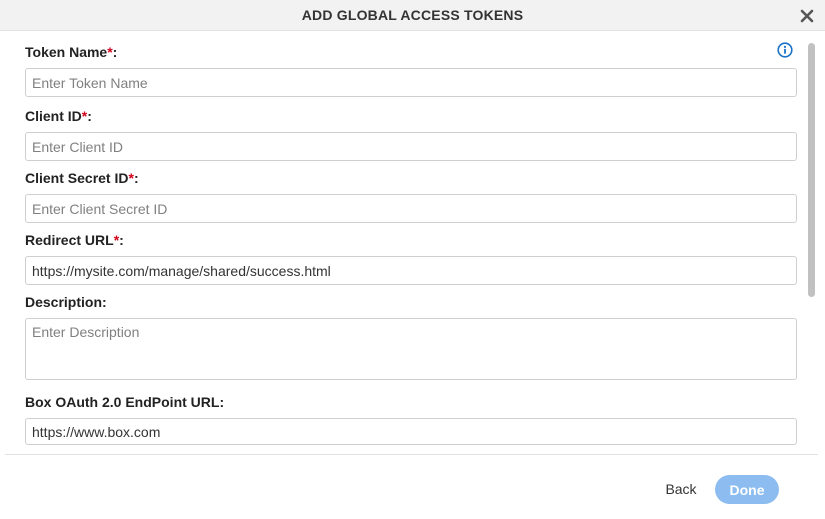  I want to click on description-label: Description:, so click(66, 302).